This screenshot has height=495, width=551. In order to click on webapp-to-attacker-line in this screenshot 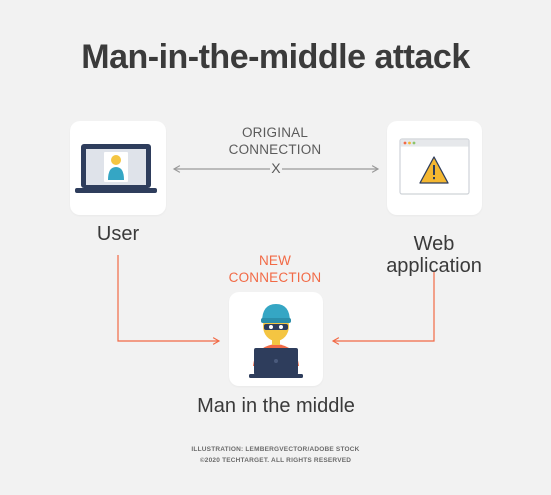, I will do `click(383, 308)`.